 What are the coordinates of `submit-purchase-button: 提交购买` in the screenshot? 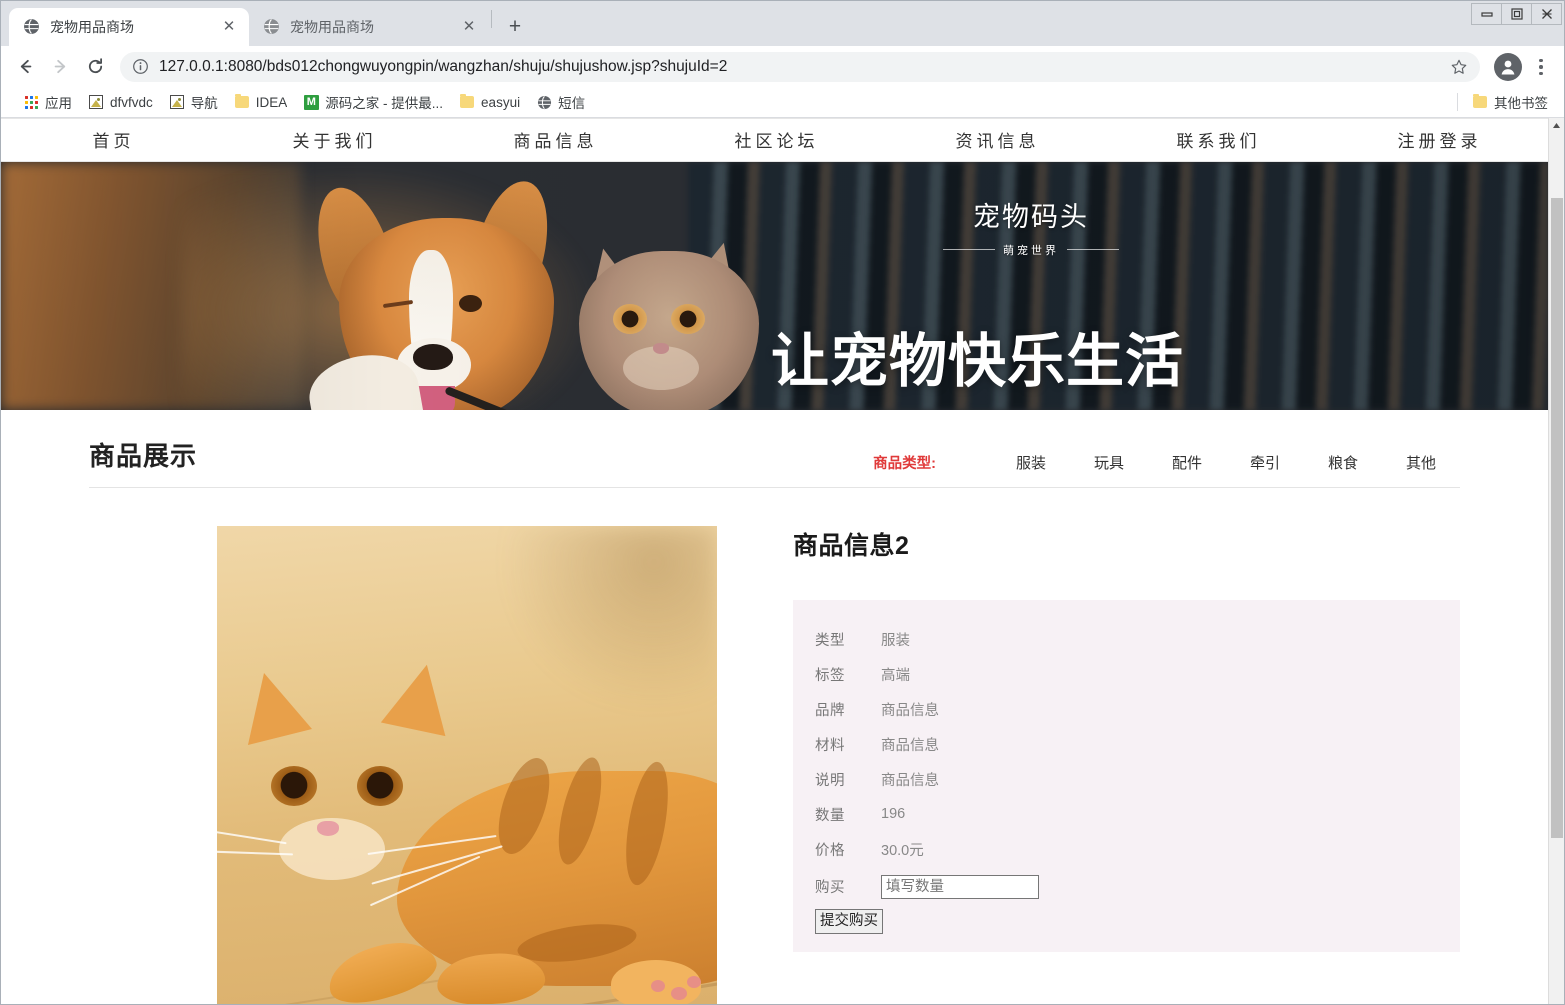 It's located at (849, 921).